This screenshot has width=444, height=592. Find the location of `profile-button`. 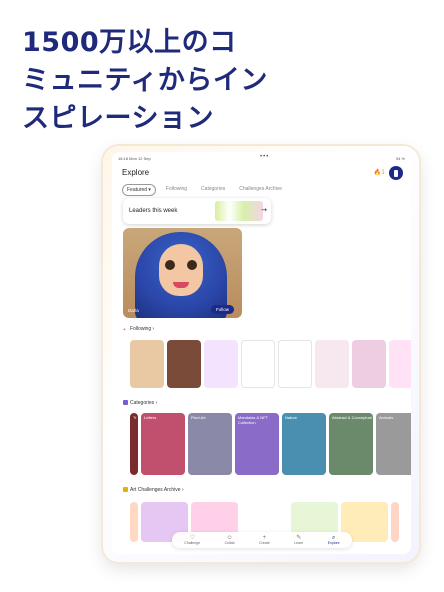

profile-button is located at coordinates (396, 173).